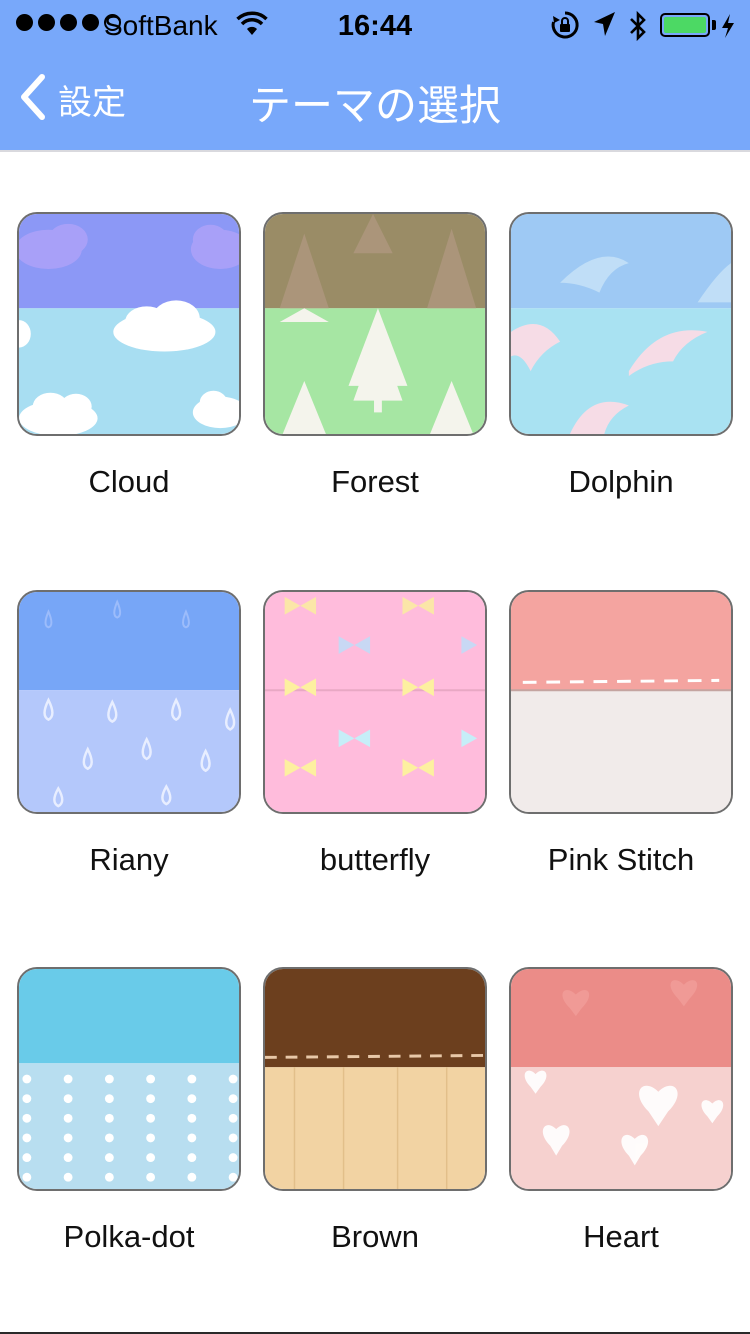 The width and height of the screenshot is (750, 1334). What do you see at coordinates (129, 1079) in the screenshot?
I see `theme-thumbnail-polka-dot` at bounding box center [129, 1079].